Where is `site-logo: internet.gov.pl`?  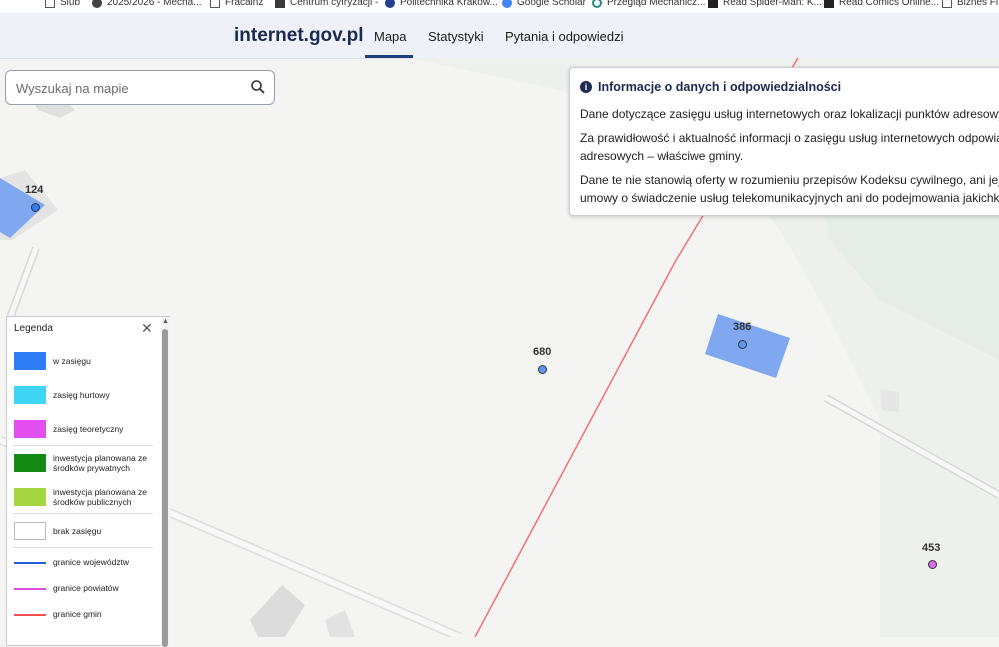 site-logo: internet.gov.pl is located at coordinates (298, 36).